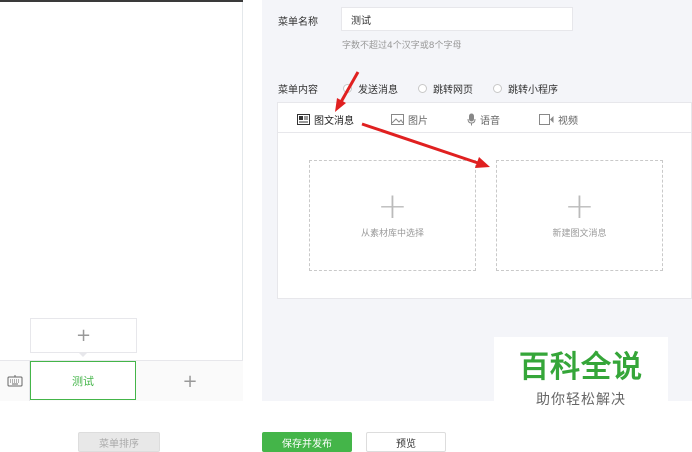  Describe the element at coordinates (581, 367) in the screenshot. I see `watermark-title: 百科全说` at that location.